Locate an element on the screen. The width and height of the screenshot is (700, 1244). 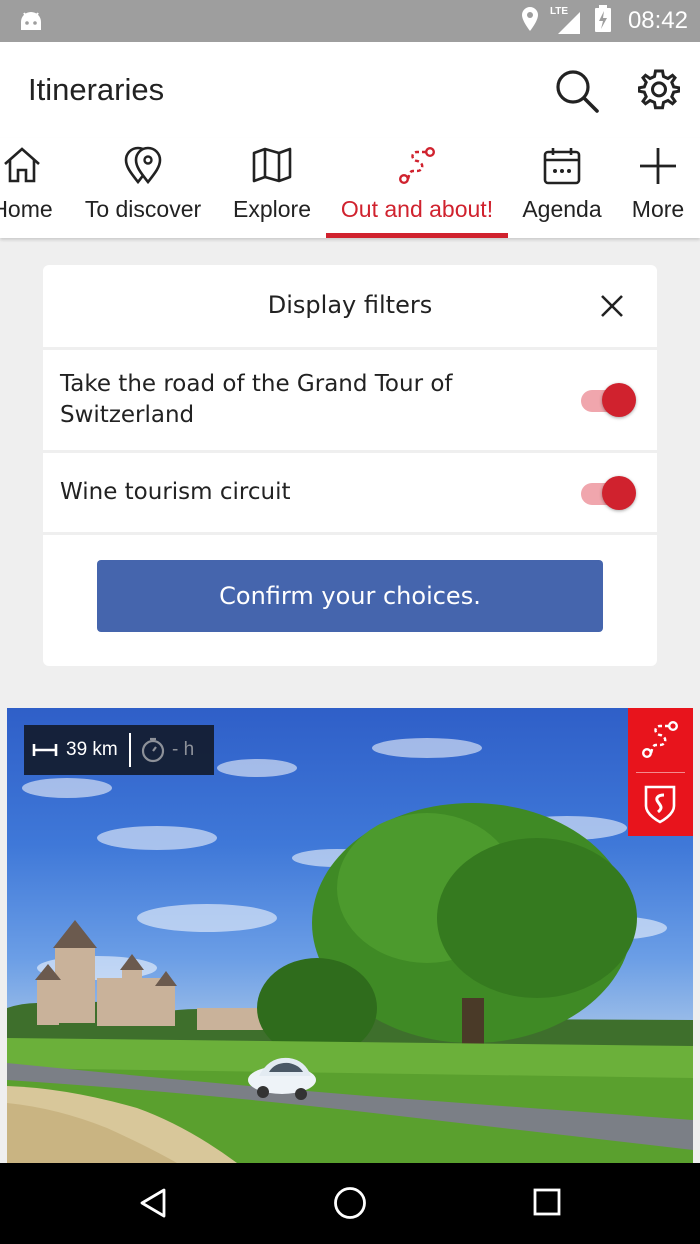
tab-home: Home is located at coordinates (31, 188).